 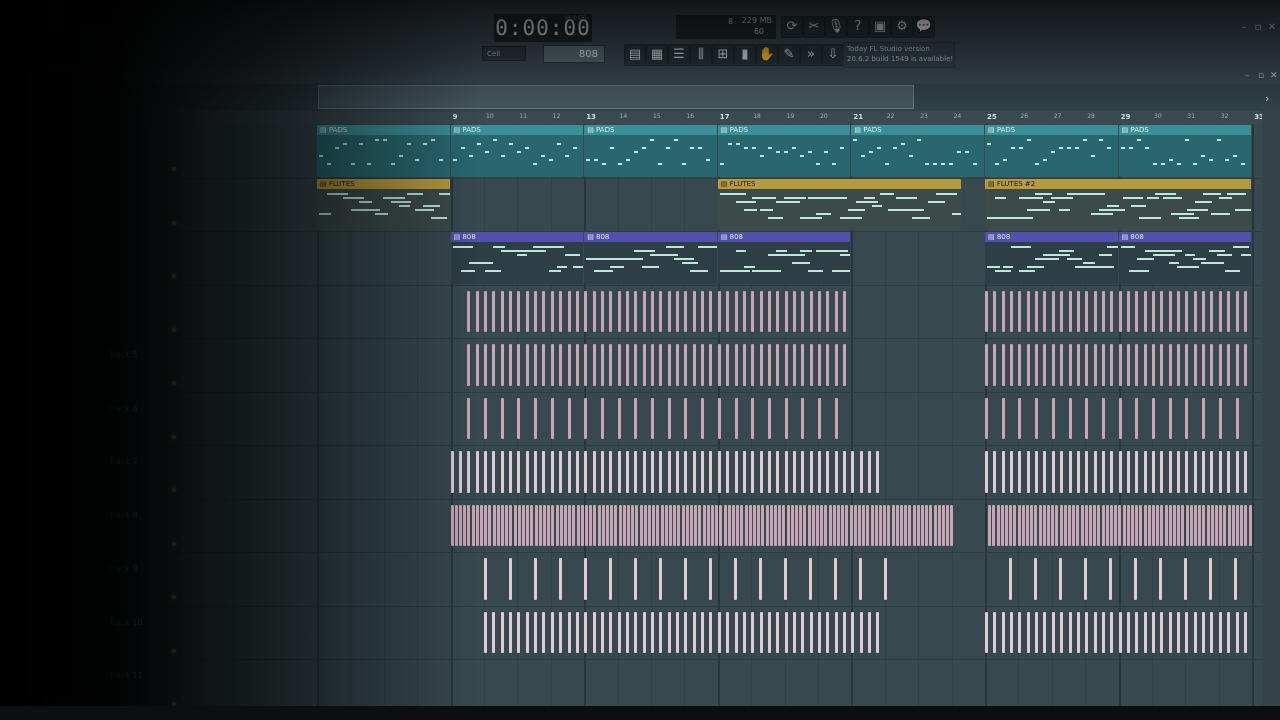 What do you see at coordinates (142, 472) in the screenshot?
I see `track-header: Track 7` at bounding box center [142, 472].